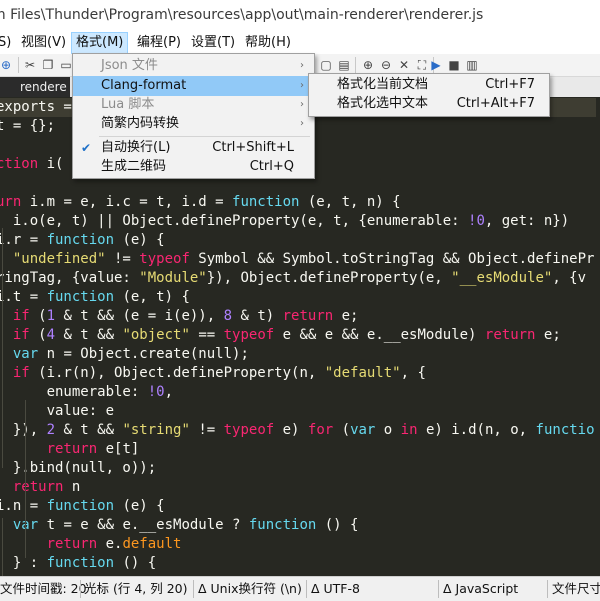  I want to click on zoom-in-icon: ⊕, so click(368, 65).